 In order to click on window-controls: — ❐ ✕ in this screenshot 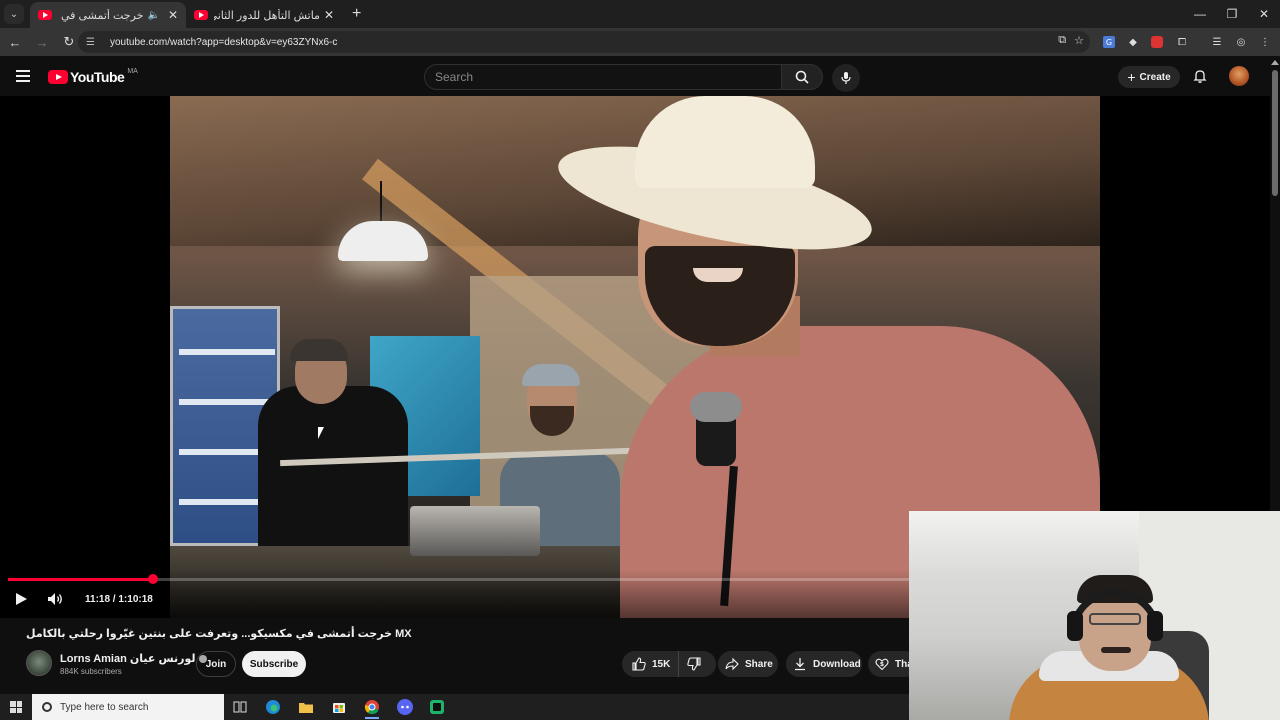, I will do `click(1232, 14)`.